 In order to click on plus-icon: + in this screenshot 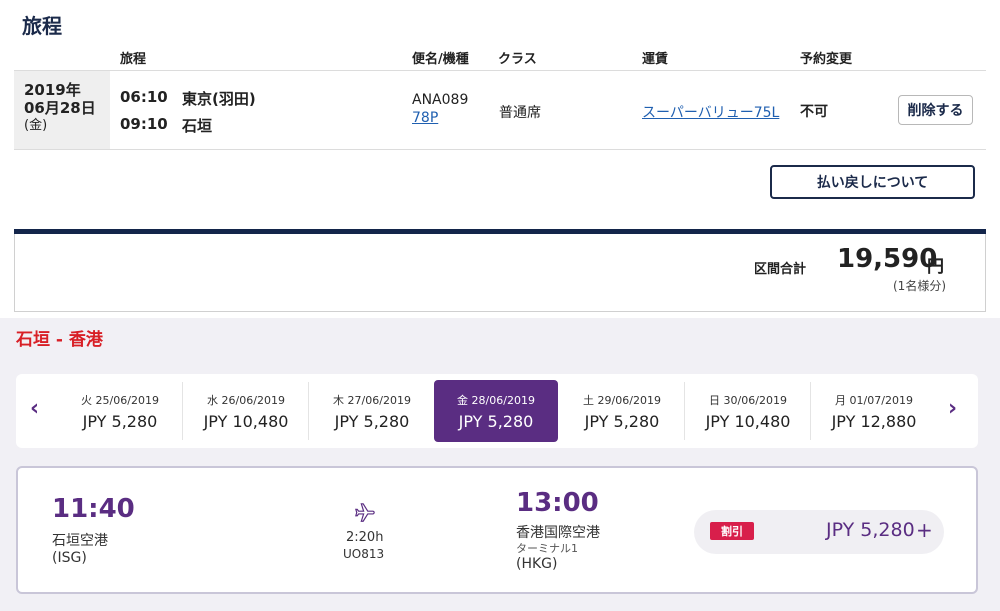, I will do `click(924, 530)`.